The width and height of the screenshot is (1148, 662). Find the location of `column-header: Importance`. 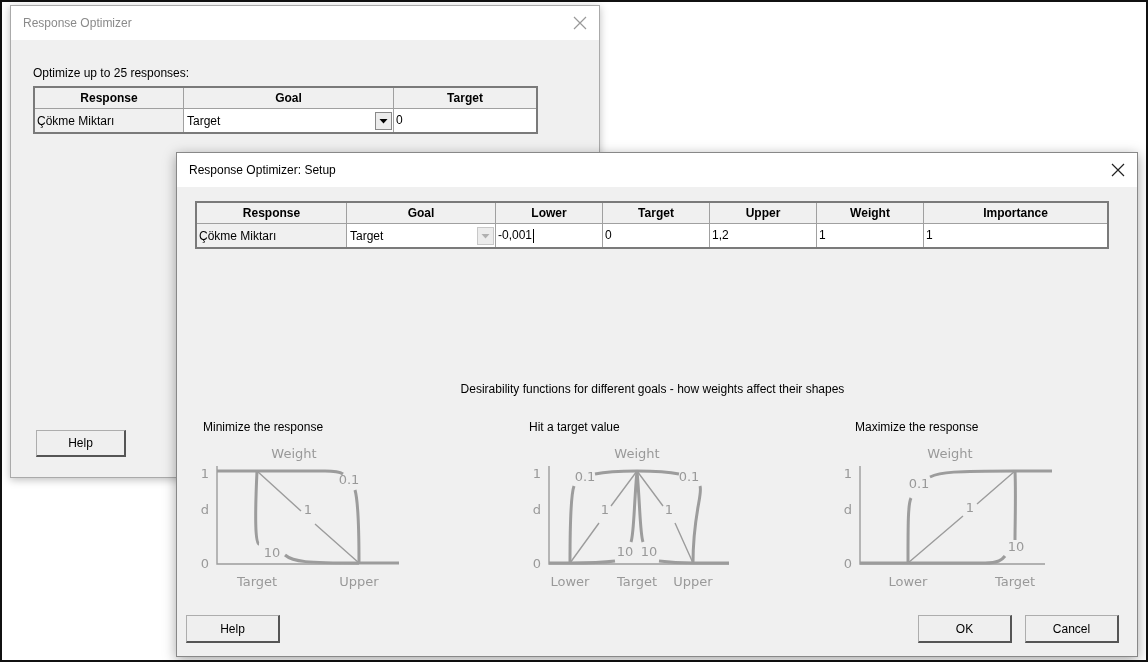

column-header: Importance is located at coordinates (1015, 213).